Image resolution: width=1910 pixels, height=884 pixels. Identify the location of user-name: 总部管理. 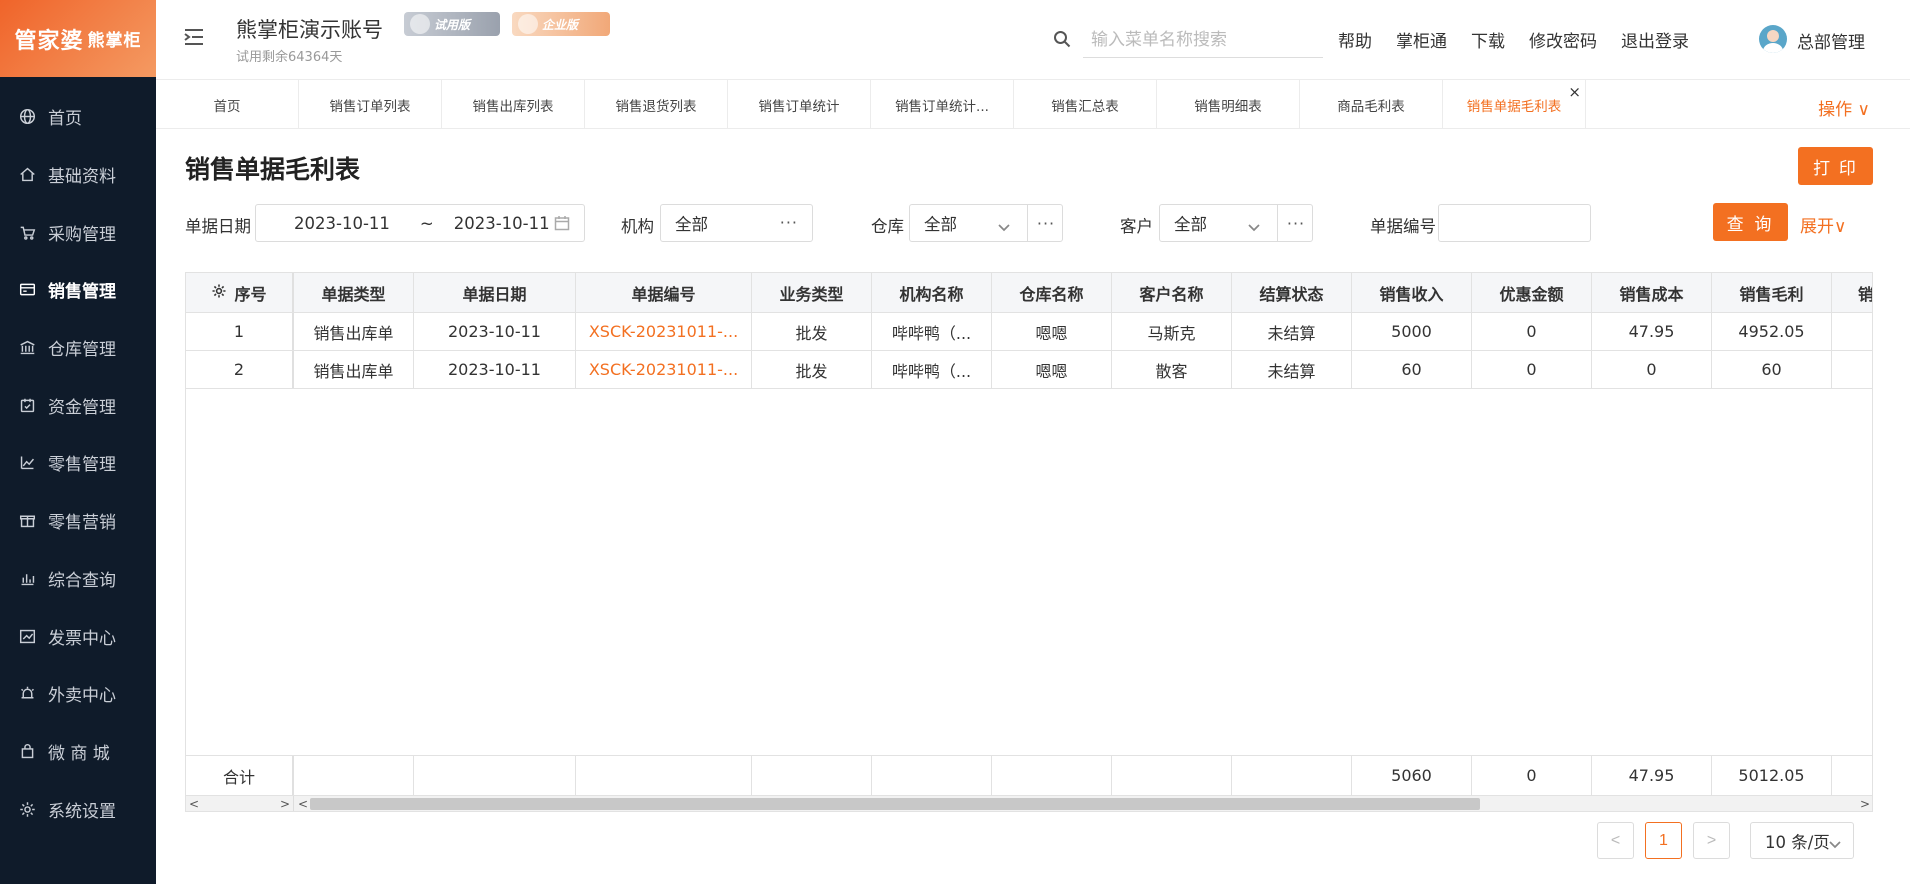
(1831, 40).